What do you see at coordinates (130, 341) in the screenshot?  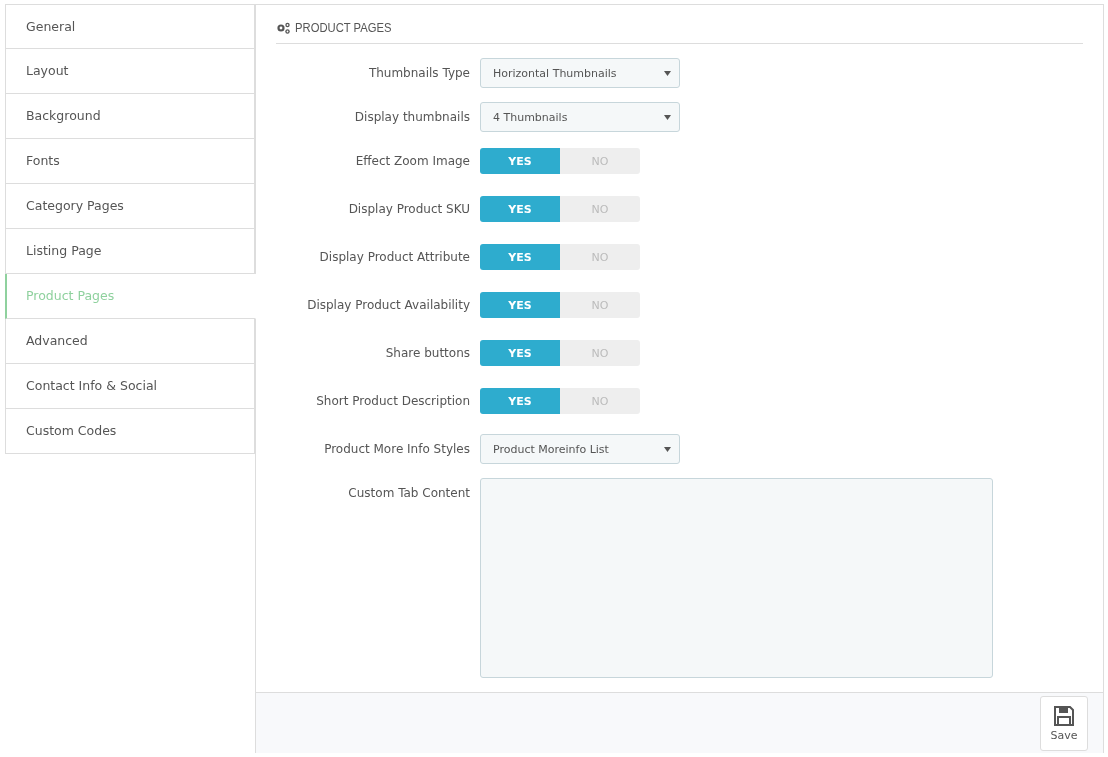 I see `sidebar-tab: Advanced` at bounding box center [130, 341].